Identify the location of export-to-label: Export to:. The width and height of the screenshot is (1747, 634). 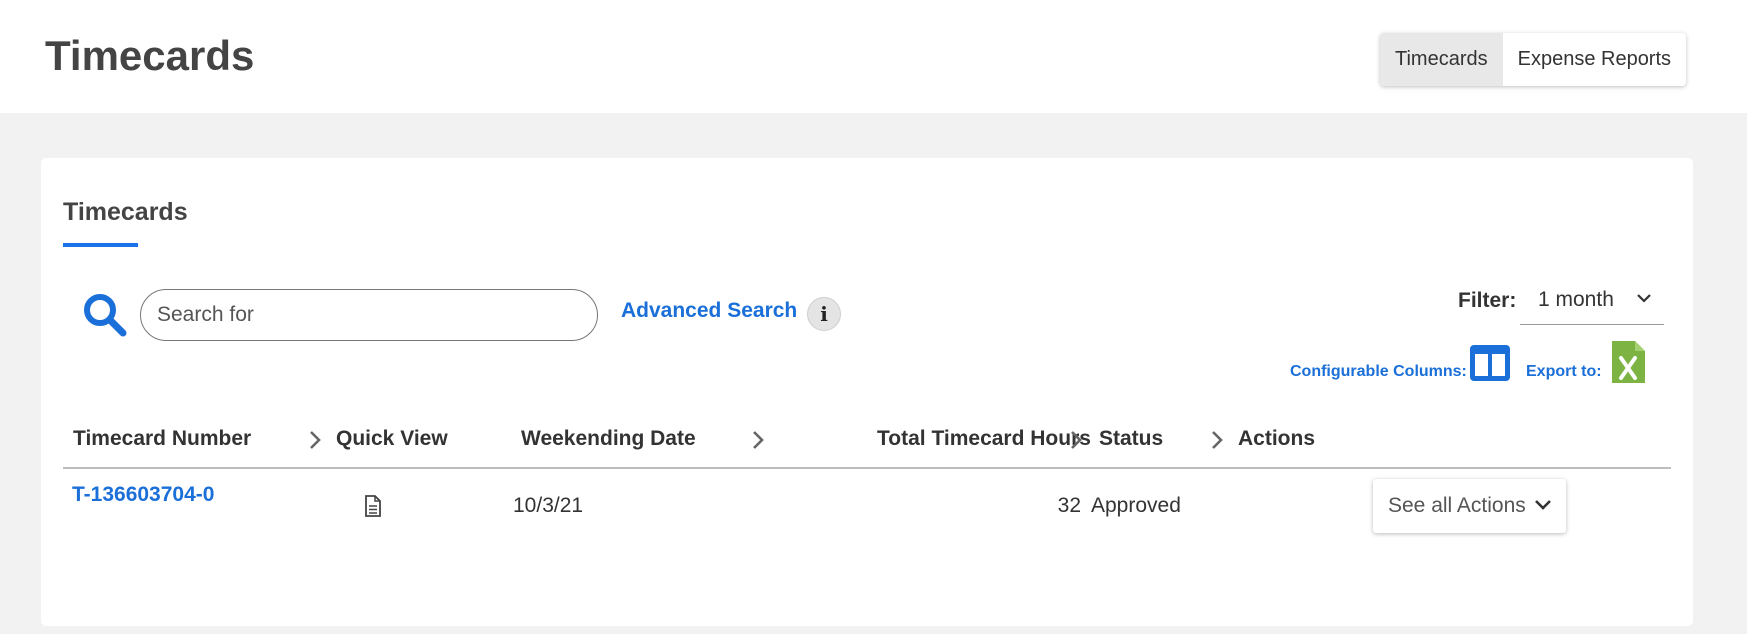
(1564, 372).